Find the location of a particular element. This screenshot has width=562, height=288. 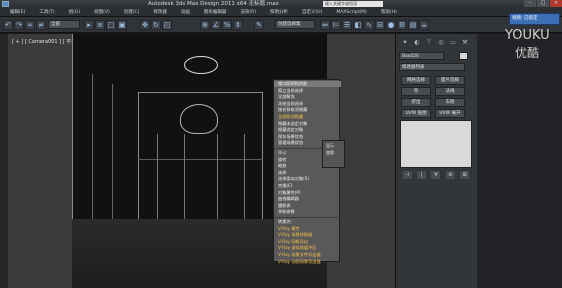

menu-modifiers: 修改器 is located at coordinates (160, 12).